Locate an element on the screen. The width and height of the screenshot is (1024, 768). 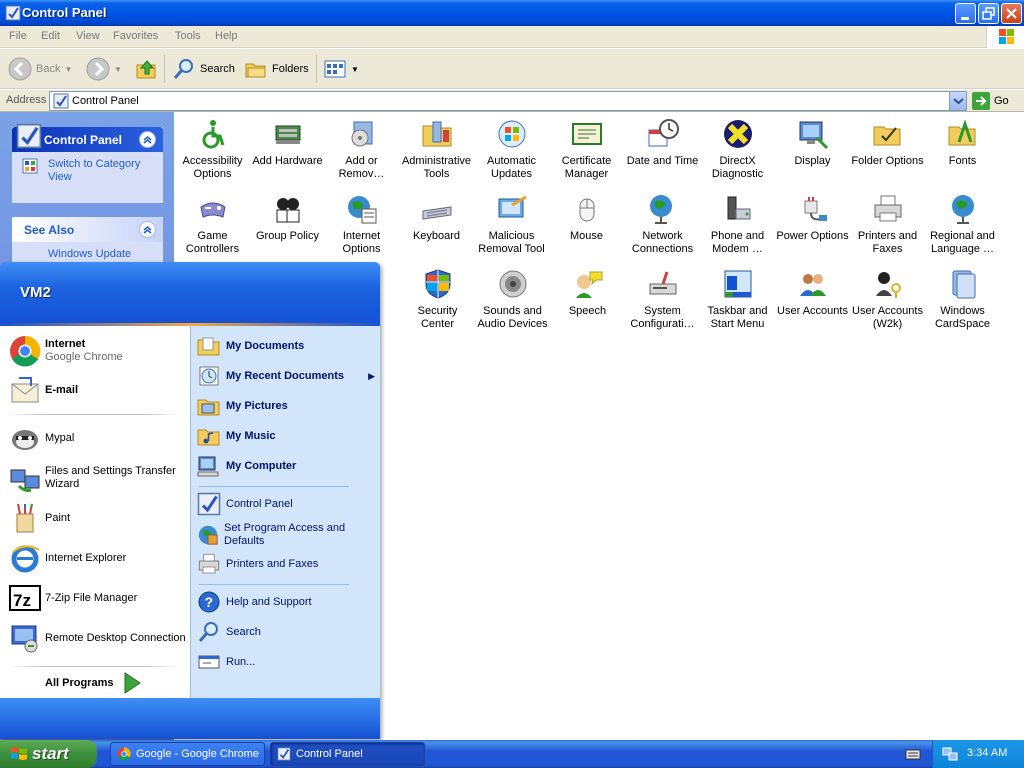
item-malicious-removal-tool: Malicious Removal Tool is located at coordinates (511, 224).